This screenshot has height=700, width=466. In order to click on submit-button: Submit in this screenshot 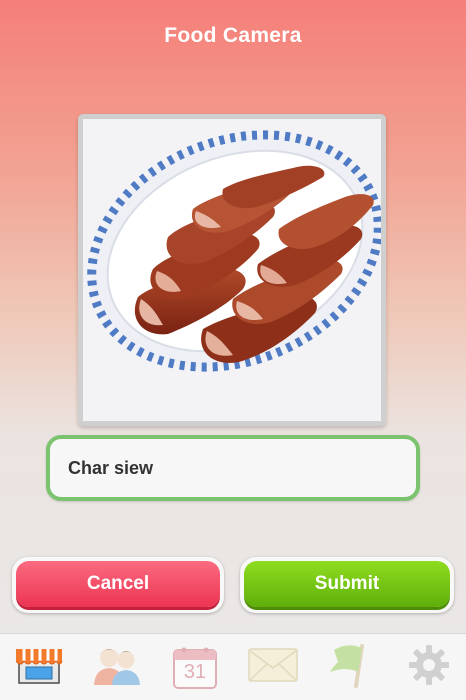, I will do `click(347, 584)`.